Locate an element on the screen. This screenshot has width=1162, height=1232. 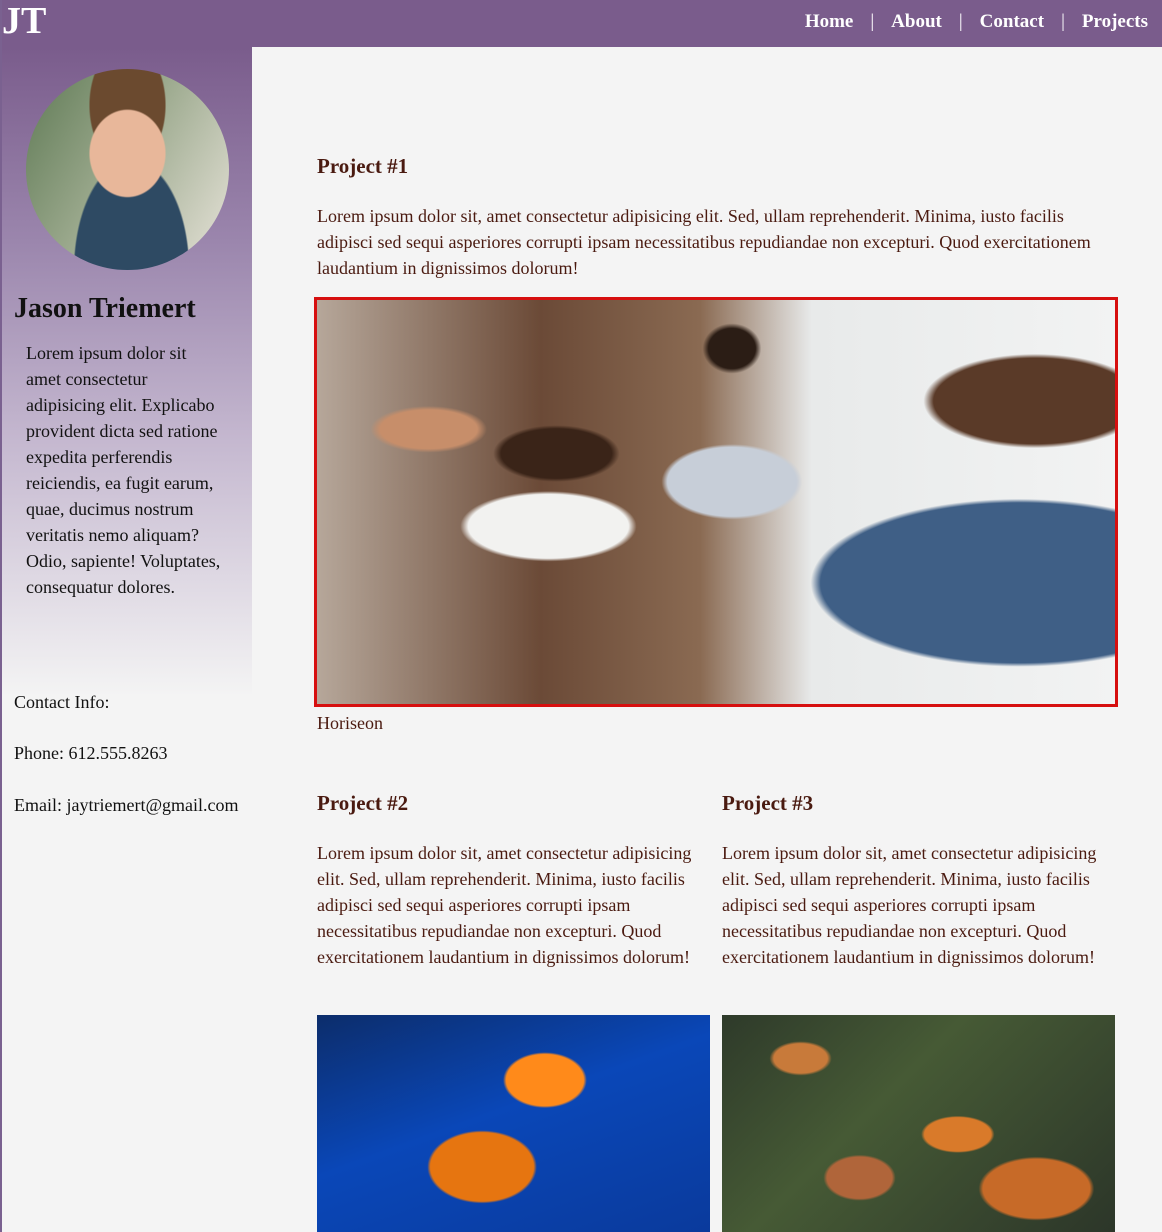
nav-projects-link: Projects is located at coordinates (1115, 22).